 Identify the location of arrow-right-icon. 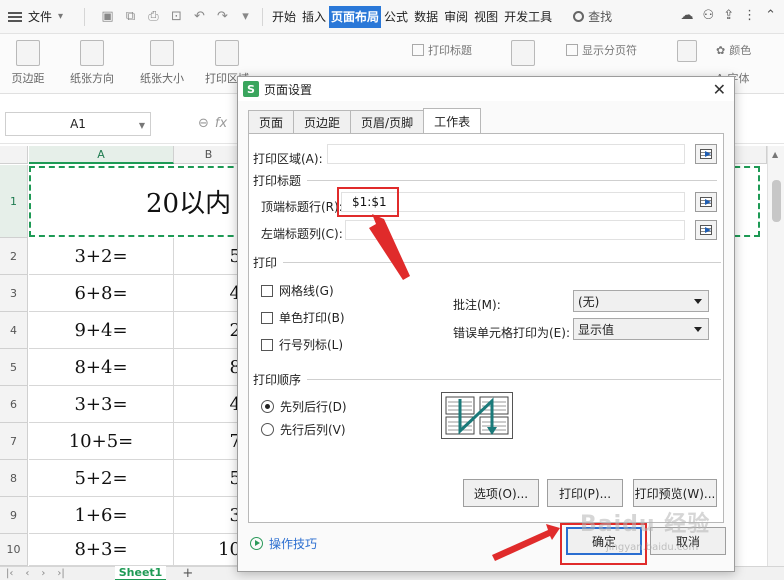
(526, 542).